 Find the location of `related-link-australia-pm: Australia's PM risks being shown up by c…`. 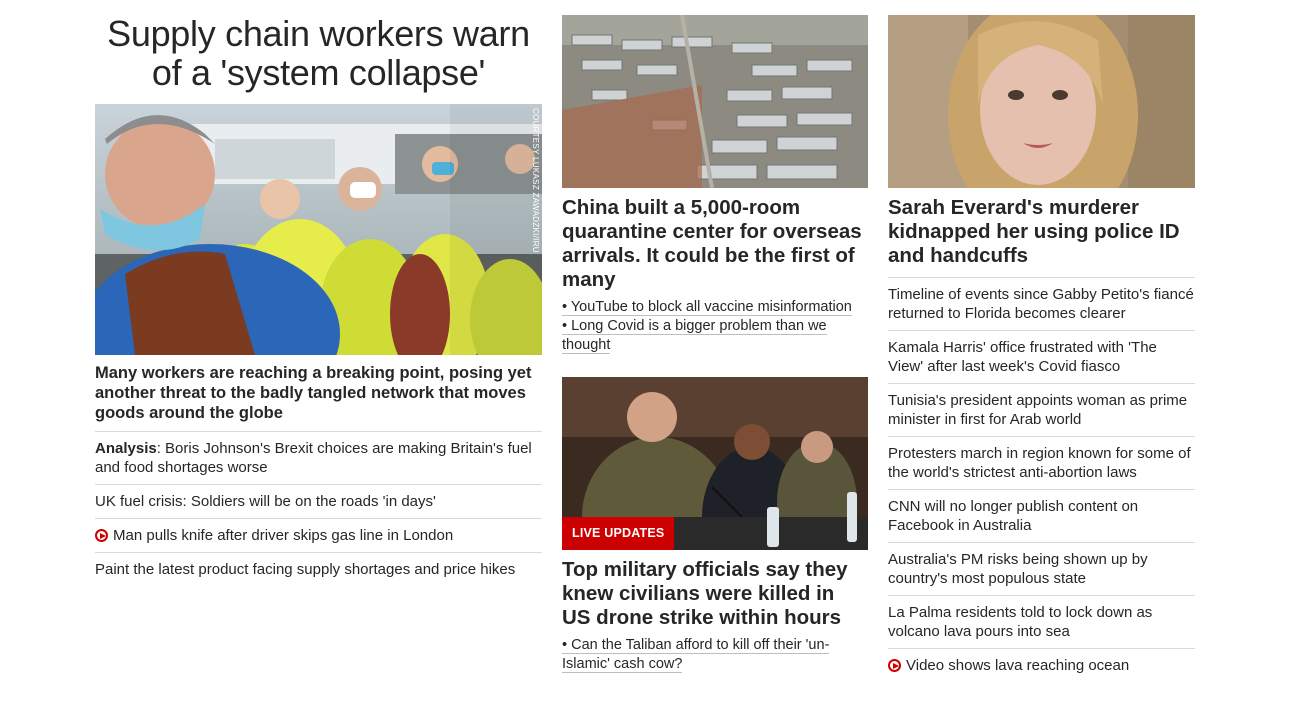

related-link-australia-pm: Australia's PM risks being shown up by c… is located at coordinates (1041, 568).